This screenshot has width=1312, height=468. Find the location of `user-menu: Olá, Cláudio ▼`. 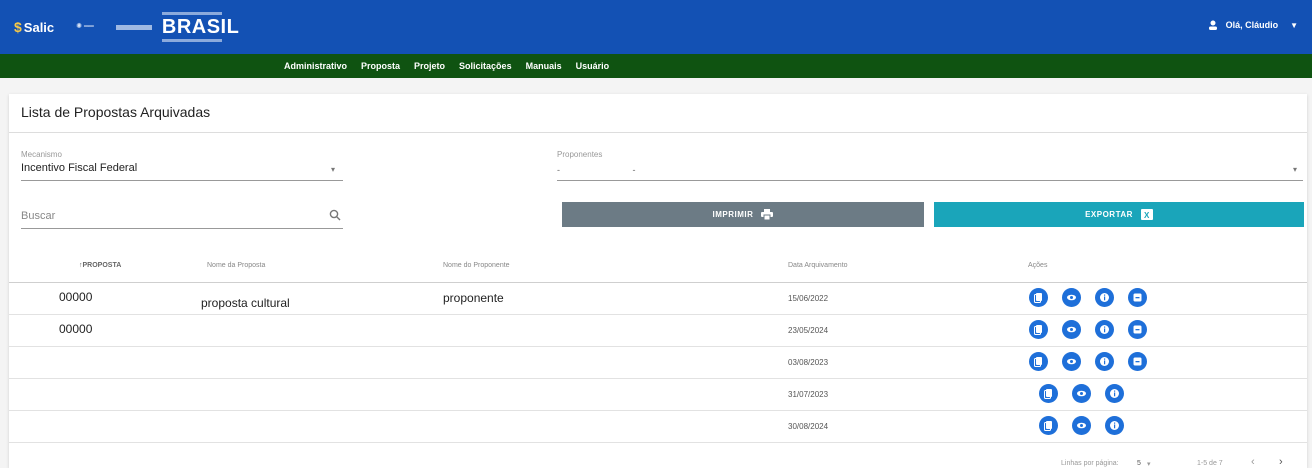

user-menu: Olá, Cláudio ▼ is located at coordinates (1253, 25).